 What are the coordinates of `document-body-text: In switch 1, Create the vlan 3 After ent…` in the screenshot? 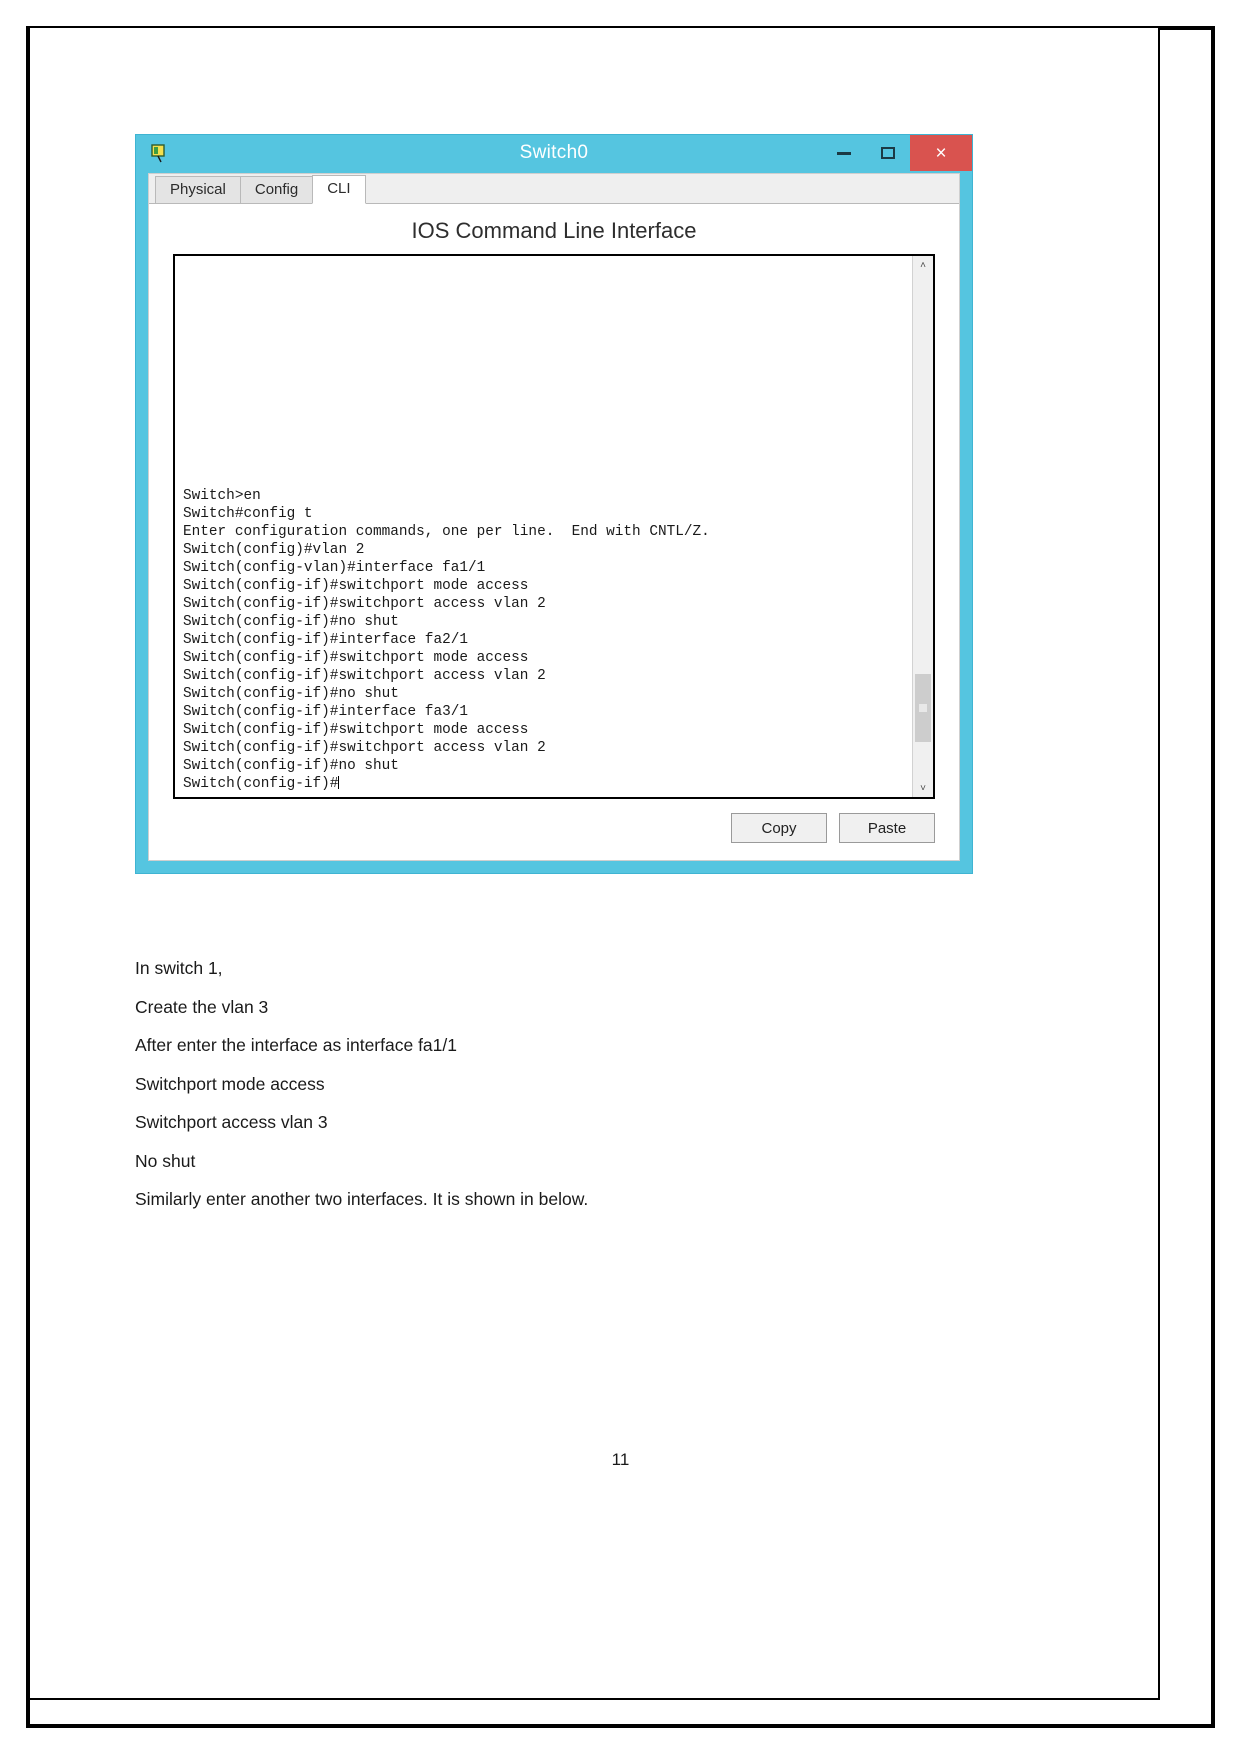 It's located at (595, 1094).